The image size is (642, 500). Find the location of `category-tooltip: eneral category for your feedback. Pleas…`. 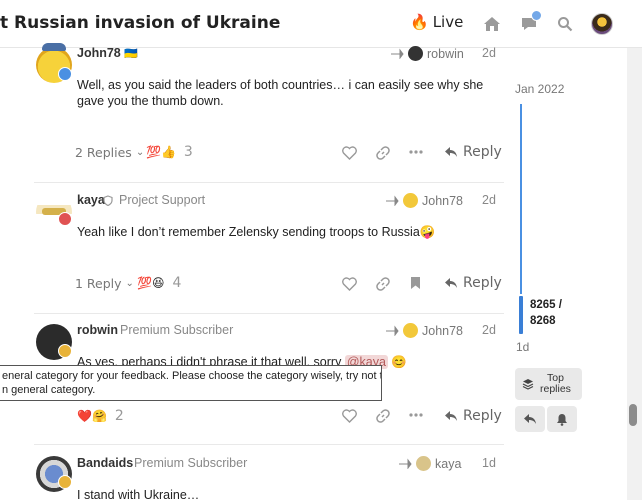

category-tooltip: eneral category for your feedback. Pleas… is located at coordinates (191, 383).